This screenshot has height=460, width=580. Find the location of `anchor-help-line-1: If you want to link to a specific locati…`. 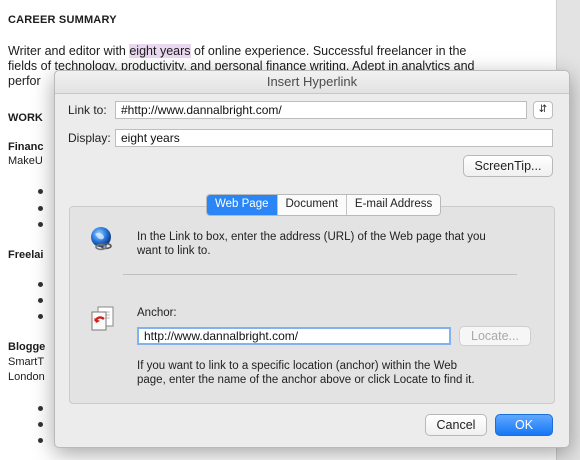

anchor-help-line-1: If you want to link to a specific locati… is located at coordinates (297, 366).